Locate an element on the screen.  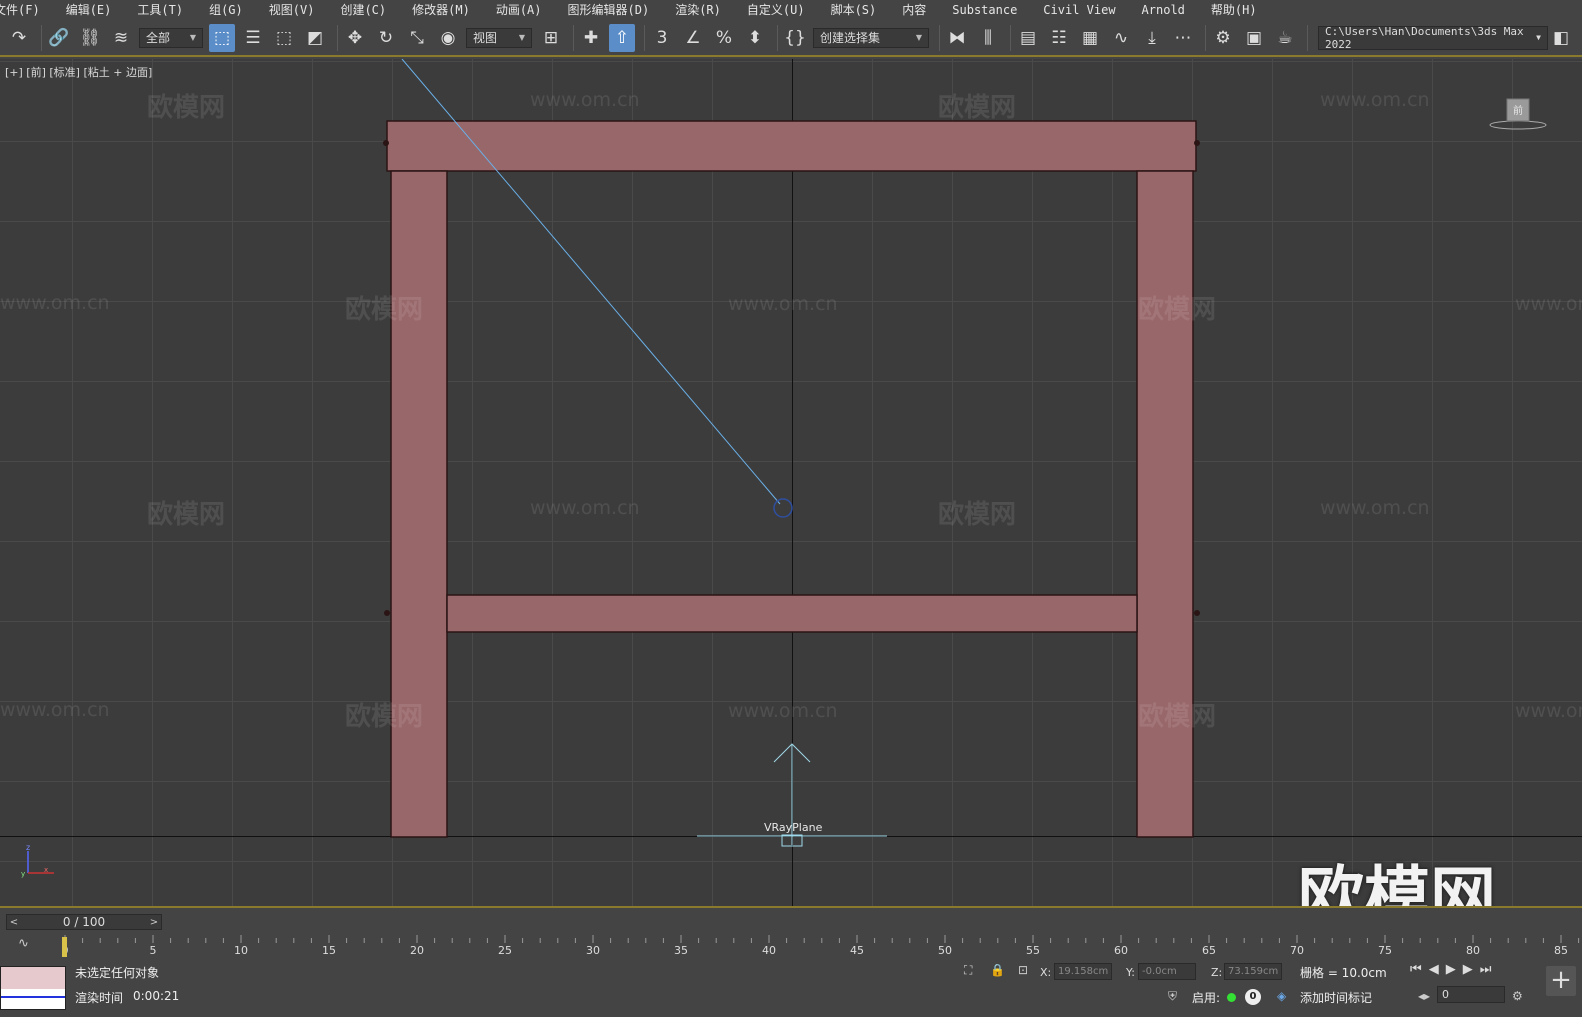
playback-controls: ⏮ ◀ ▶ ▶ ⏭ is located at coordinates (1450, 969).